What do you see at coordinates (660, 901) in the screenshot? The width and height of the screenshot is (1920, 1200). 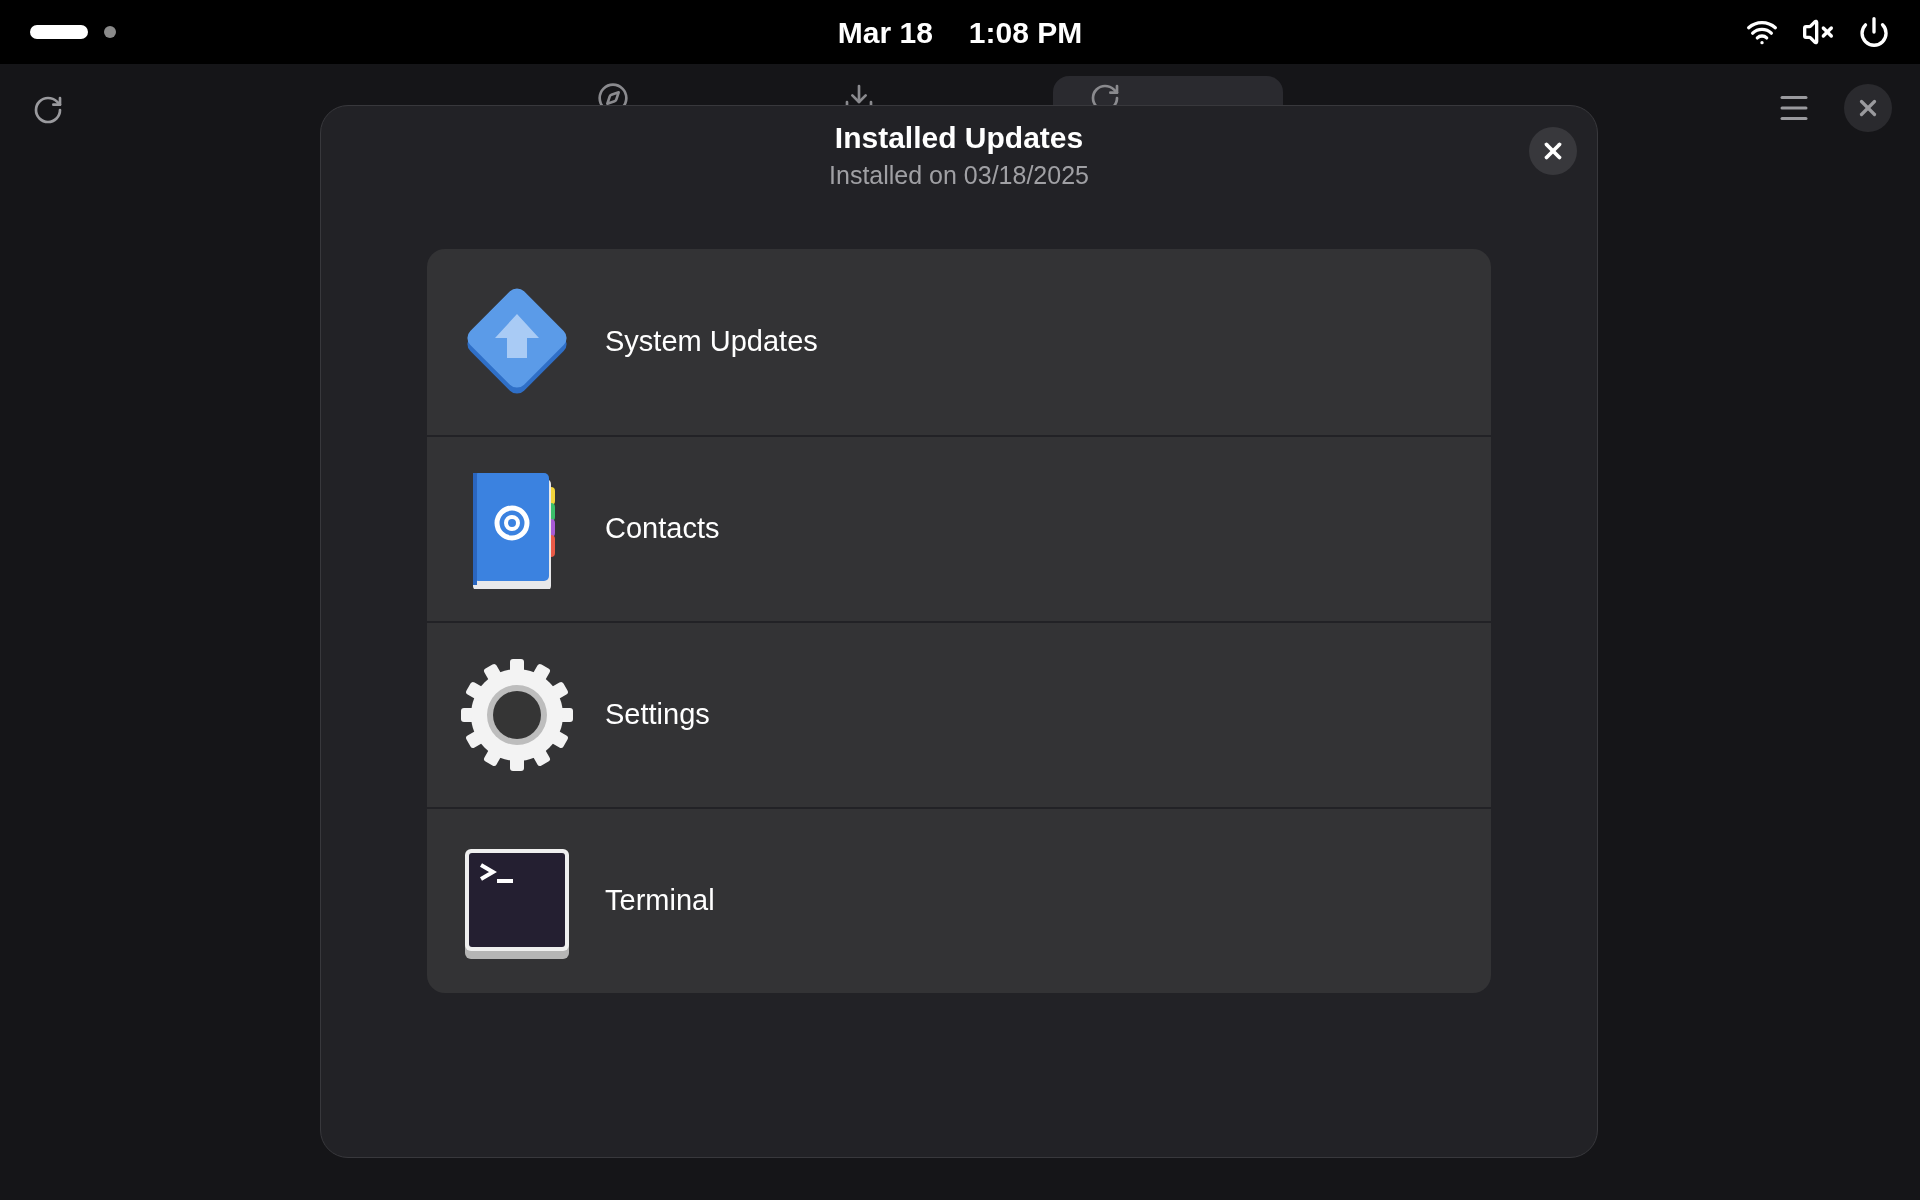 I see `app-name: Terminal` at bounding box center [660, 901].